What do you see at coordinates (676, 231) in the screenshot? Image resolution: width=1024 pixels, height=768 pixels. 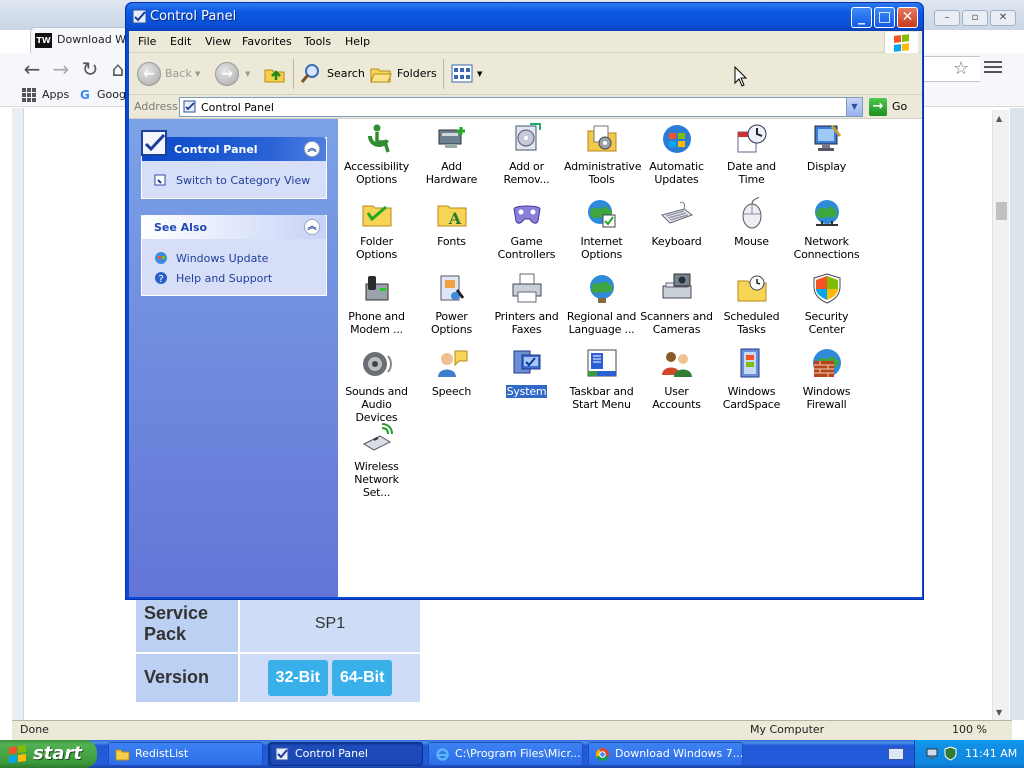 I see `control-panel-item: Keyboard` at bounding box center [676, 231].